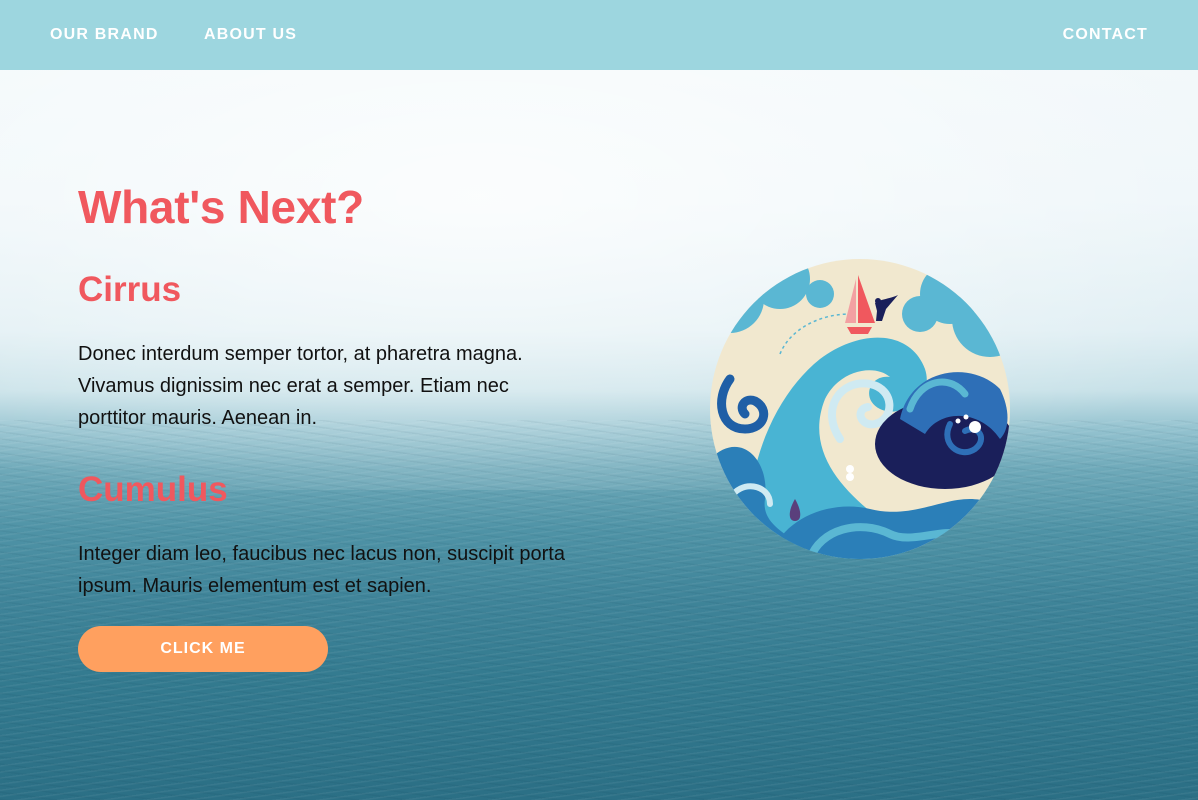 This screenshot has width=1198, height=800. Describe the element at coordinates (221, 207) in the screenshot. I see `page-title: What's Next?` at that location.